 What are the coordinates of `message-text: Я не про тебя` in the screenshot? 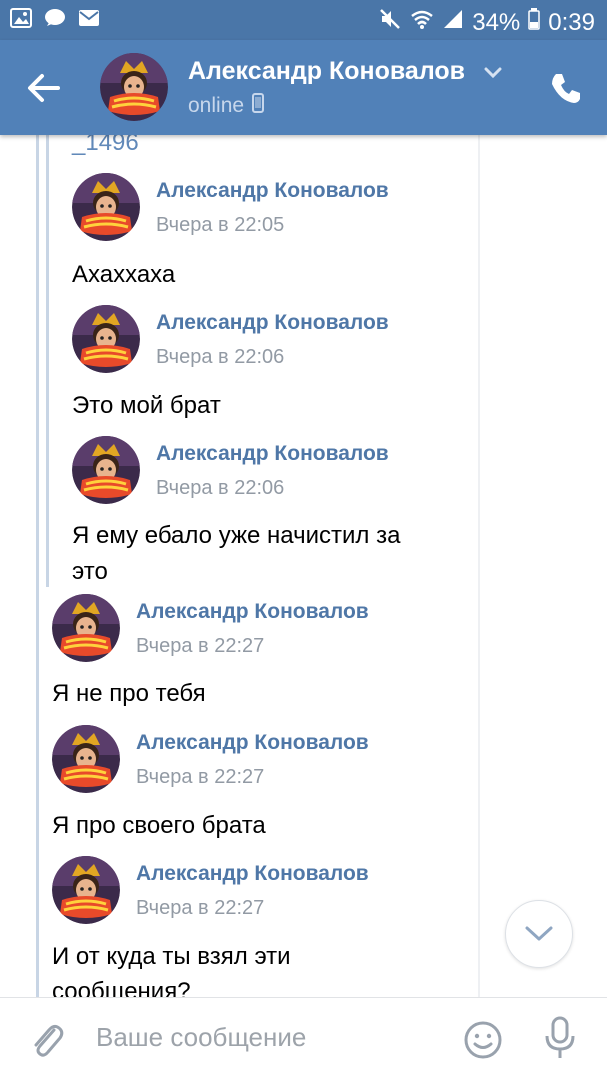 It's located at (129, 693).